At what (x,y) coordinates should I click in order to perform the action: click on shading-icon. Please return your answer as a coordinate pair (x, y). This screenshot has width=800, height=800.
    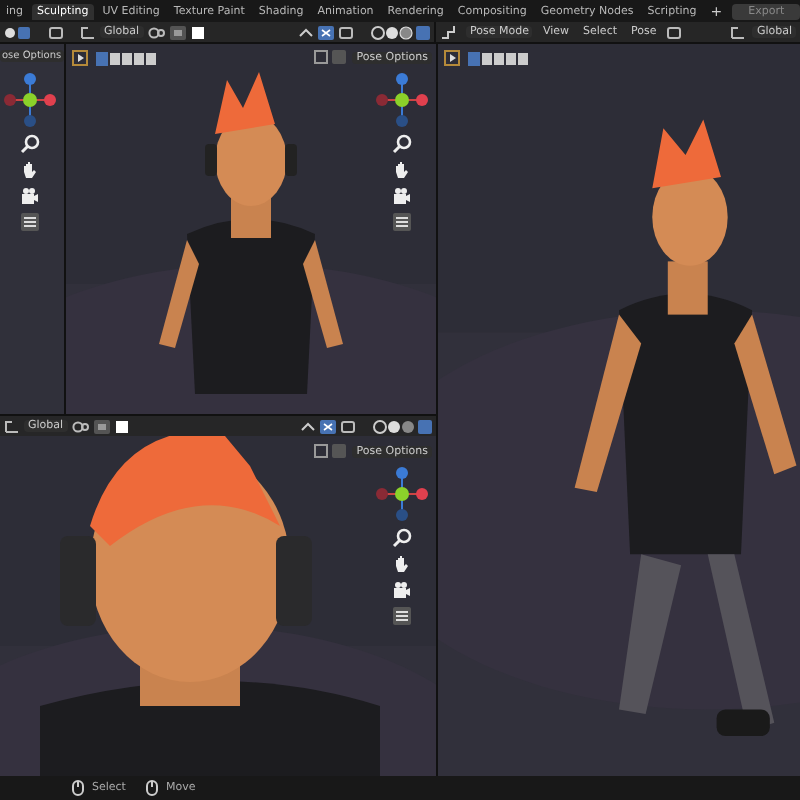
    Looking at the image, I should click on (18, 32).